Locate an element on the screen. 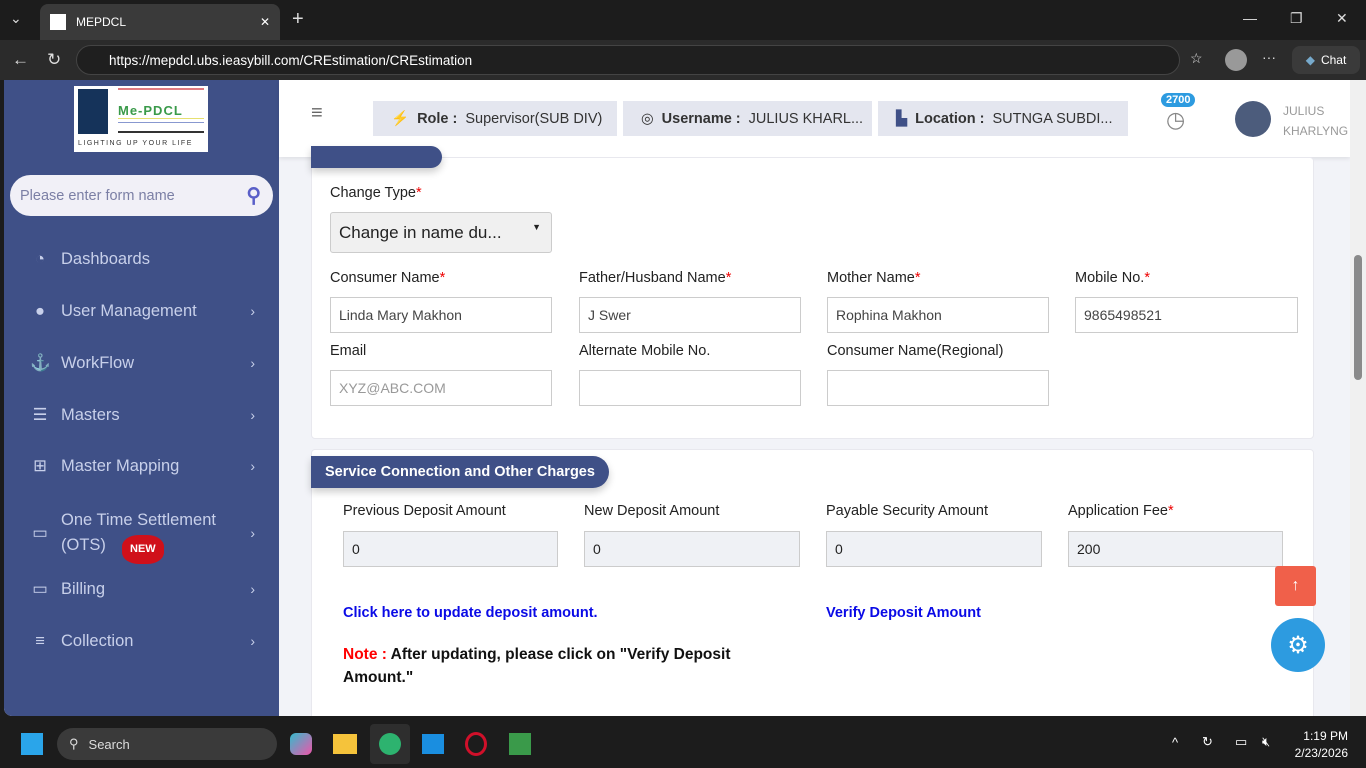  prev-deposit-label: Previous Deposit Amount is located at coordinates (424, 511).